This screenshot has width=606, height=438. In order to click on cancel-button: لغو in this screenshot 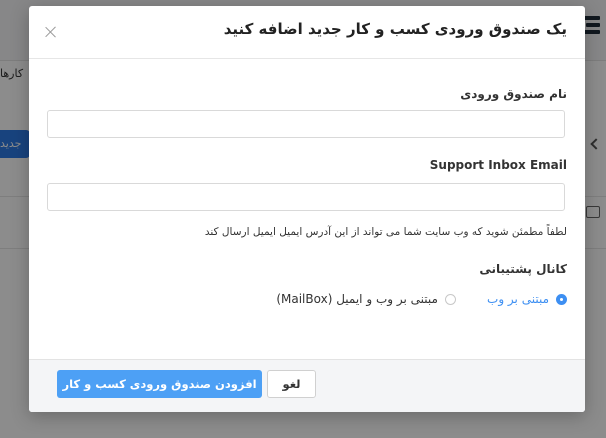, I will do `click(291, 384)`.